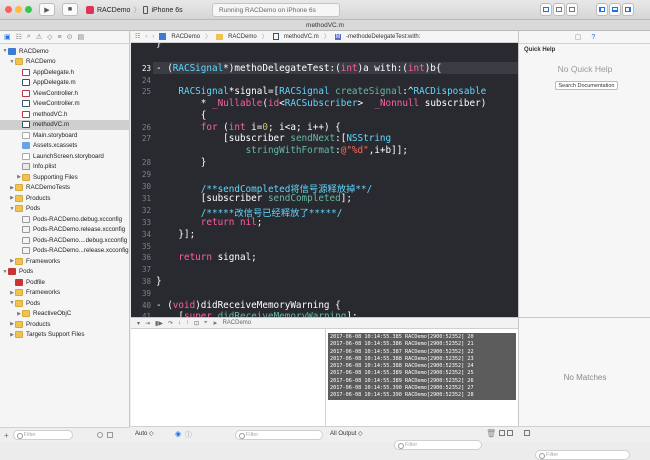 The image size is (650, 460). What do you see at coordinates (282, 150) in the screenshot?
I see `code-line: stringWithFormat:@"%d",i+b]];` at bounding box center [282, 150].